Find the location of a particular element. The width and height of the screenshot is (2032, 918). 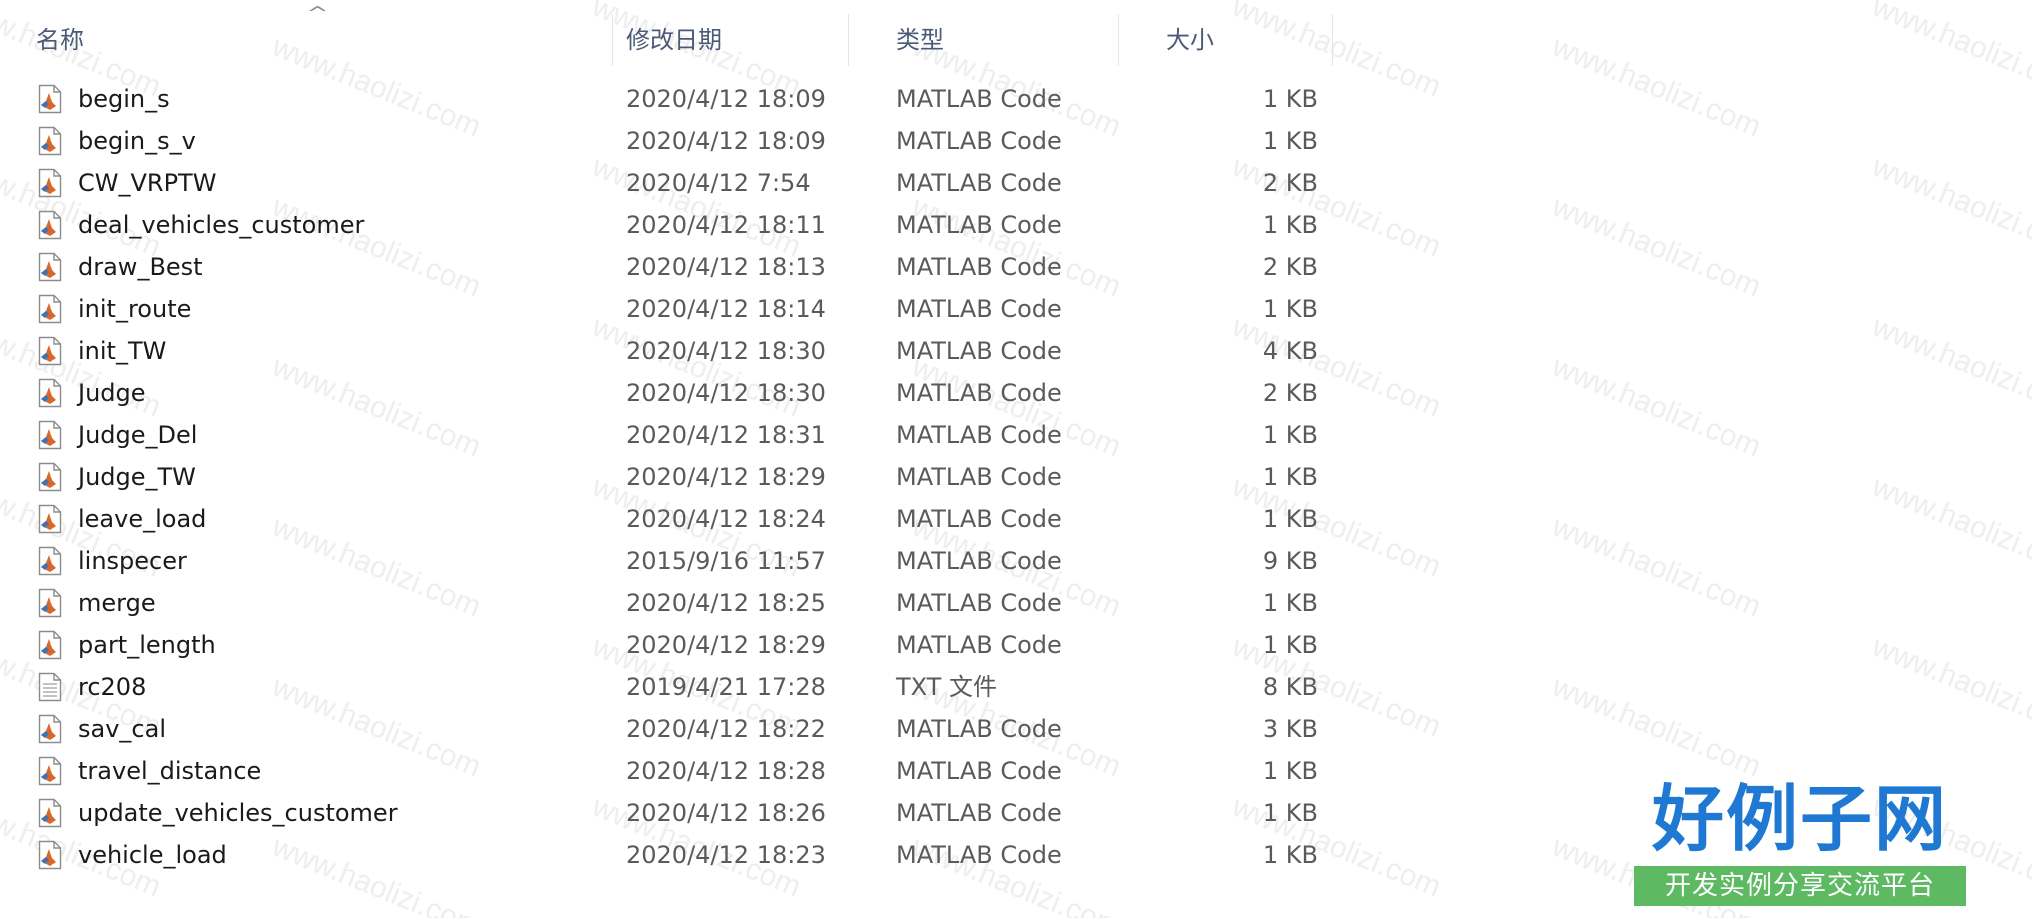

file-type: TXT 文件 is located at coordinates (946, 687).